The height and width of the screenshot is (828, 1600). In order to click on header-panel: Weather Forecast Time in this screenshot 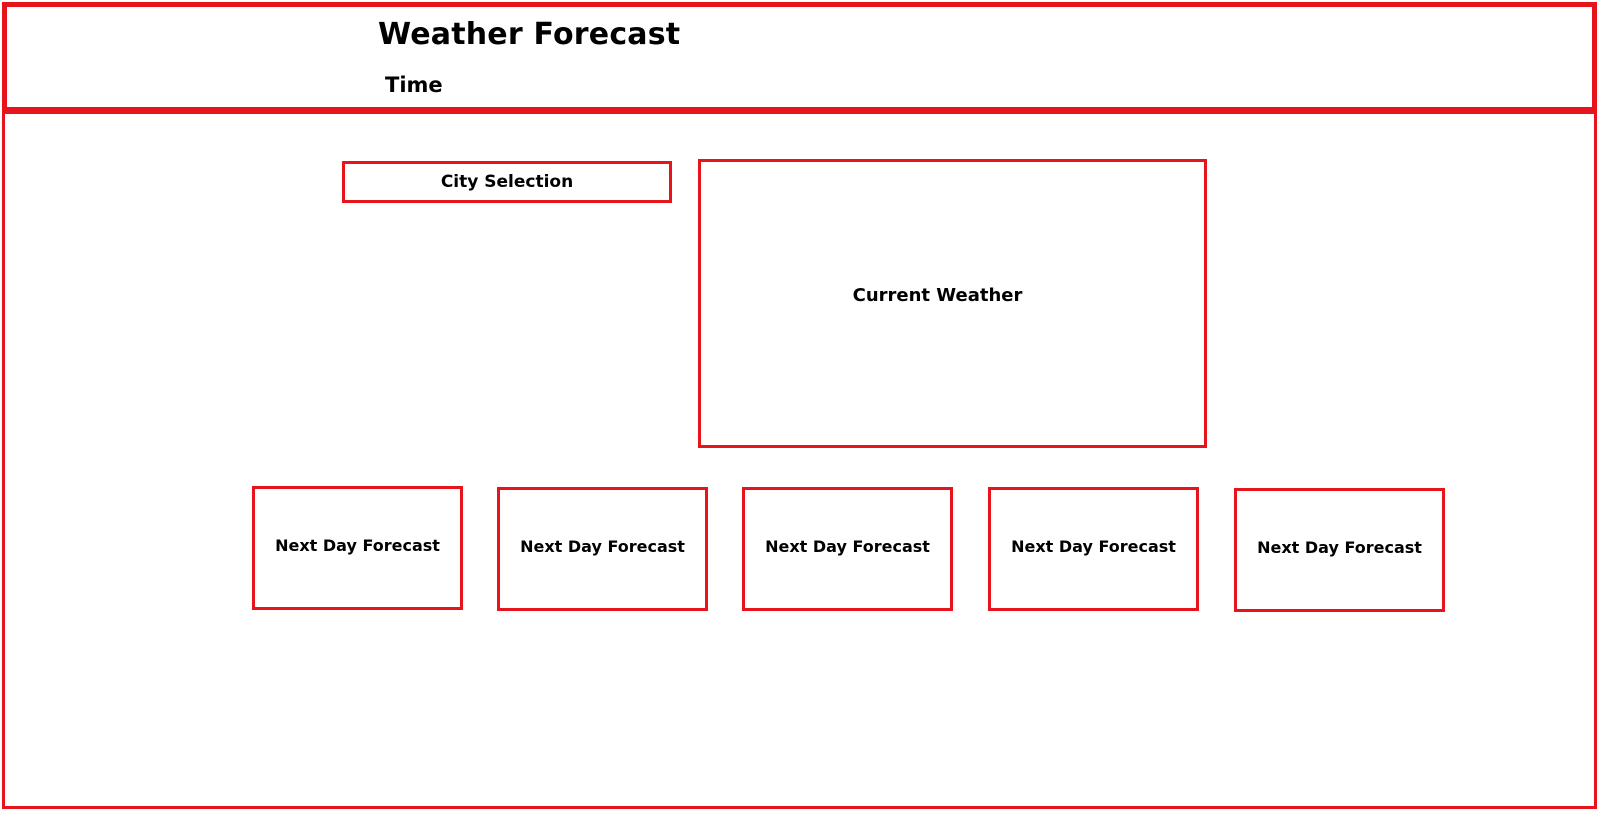, I will do `click(799, 57)`.